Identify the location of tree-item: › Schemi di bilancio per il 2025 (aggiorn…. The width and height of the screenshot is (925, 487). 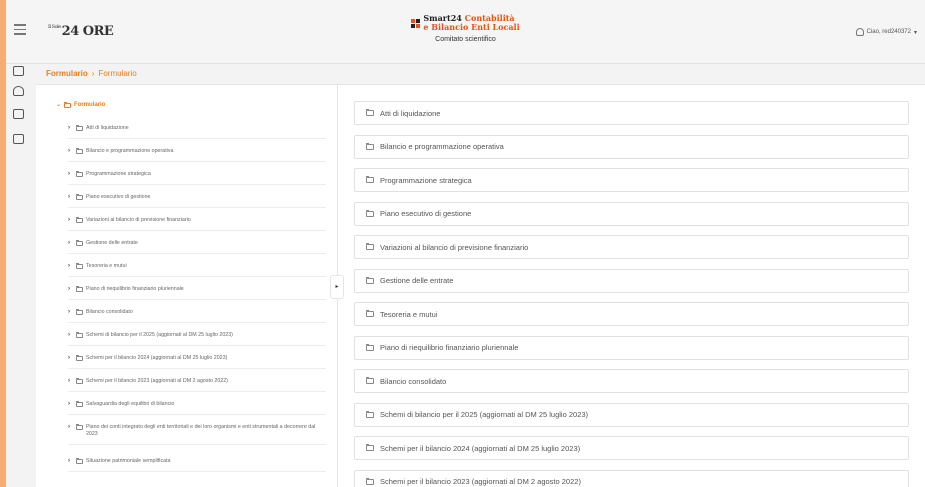
(197, 339).